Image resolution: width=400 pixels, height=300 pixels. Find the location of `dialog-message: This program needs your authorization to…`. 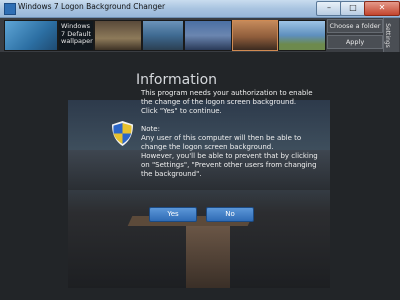

dialog-message: This program needs your authorization to… is located at coordinates (231, 134).